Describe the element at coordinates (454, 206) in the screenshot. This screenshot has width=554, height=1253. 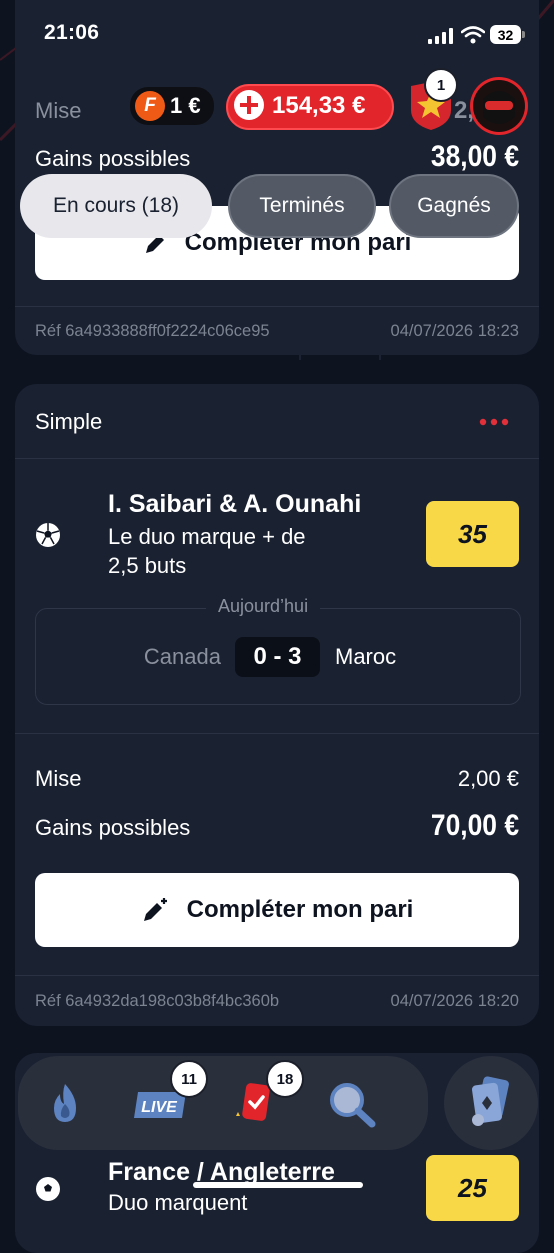
I see `tab-gagnes: Gagnés` at that location.